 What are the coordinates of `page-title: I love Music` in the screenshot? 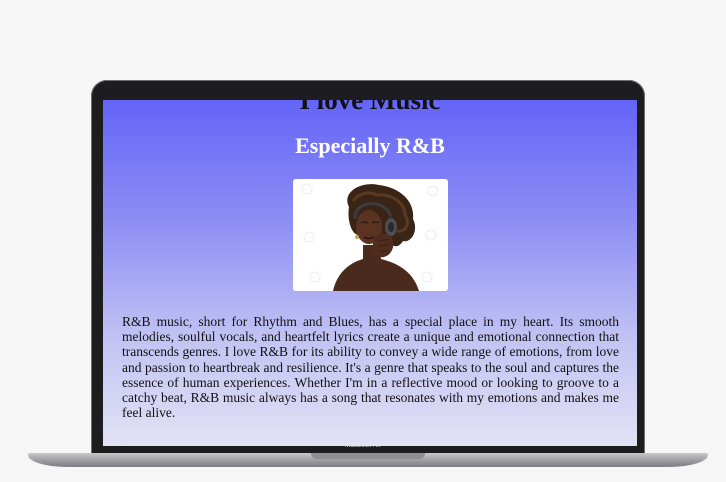 It's located at (370, 107).